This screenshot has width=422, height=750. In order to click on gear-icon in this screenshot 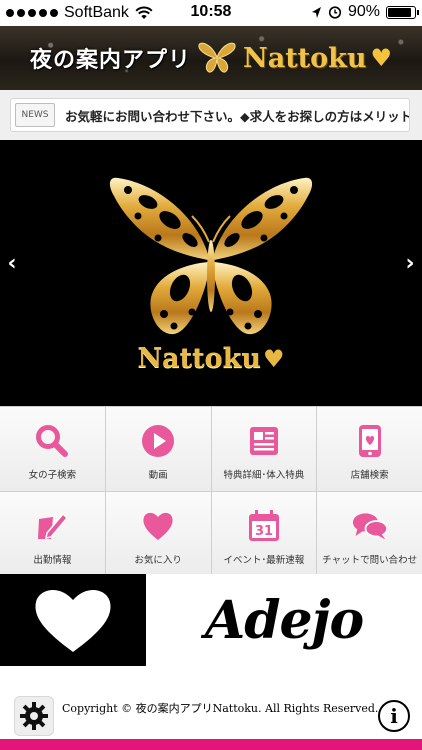, I will do `click(34, 716)`.